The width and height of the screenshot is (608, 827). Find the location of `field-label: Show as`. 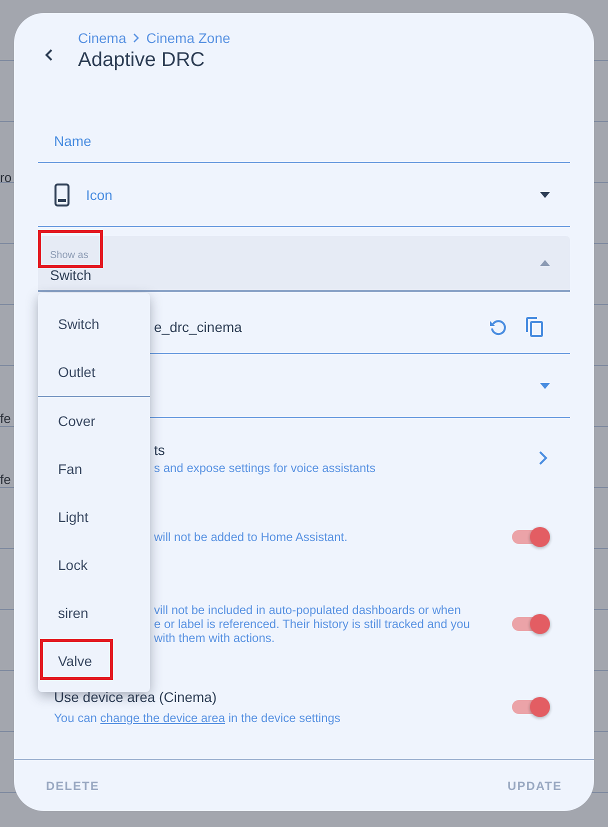

field-label: Show as is located at coordinates (70, 255).